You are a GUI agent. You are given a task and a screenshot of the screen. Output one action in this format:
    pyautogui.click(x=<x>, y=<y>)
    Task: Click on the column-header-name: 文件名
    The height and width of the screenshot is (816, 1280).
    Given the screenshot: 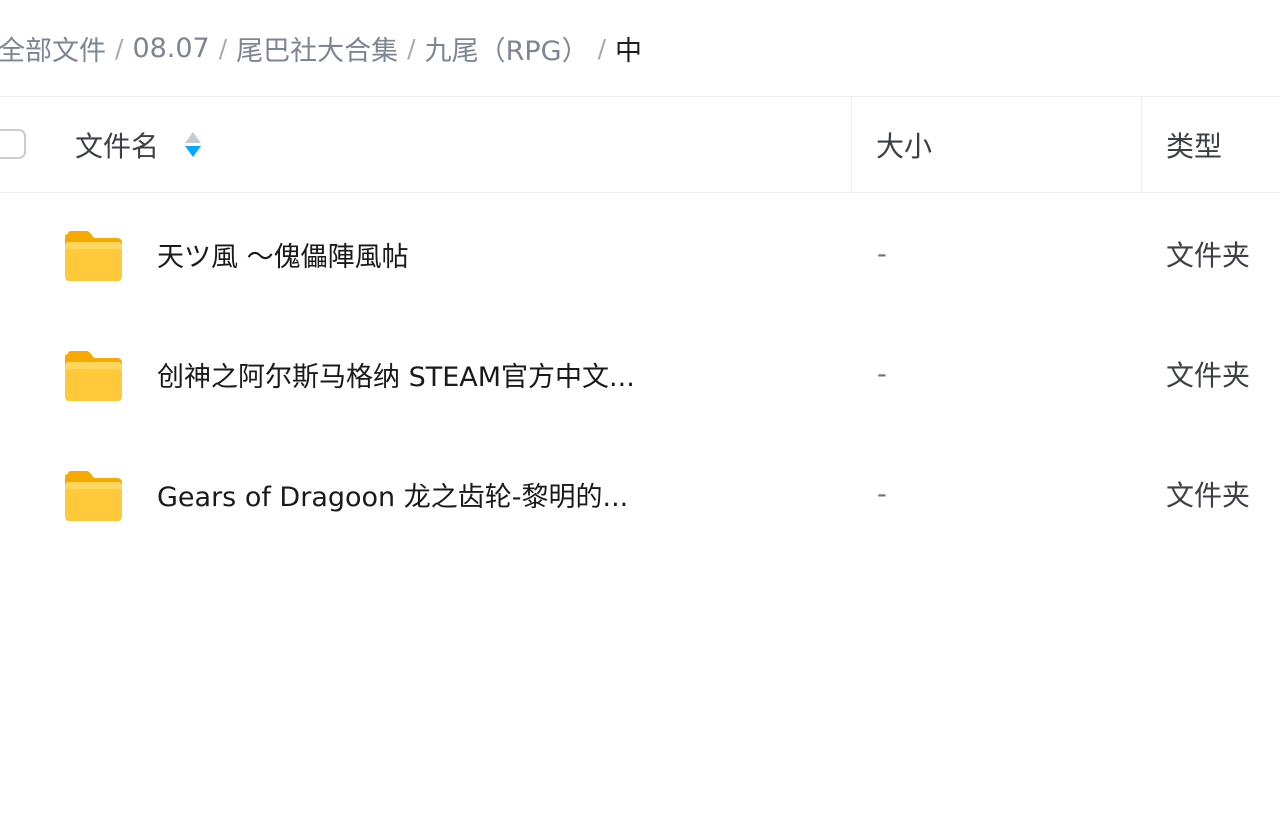 What is the action you would take?
    pyautogui.click(x=138, y=144)
    